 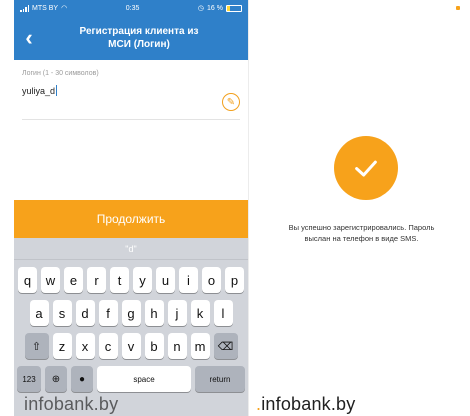 I want to click on space-key: space, so click(x=144, y=379).